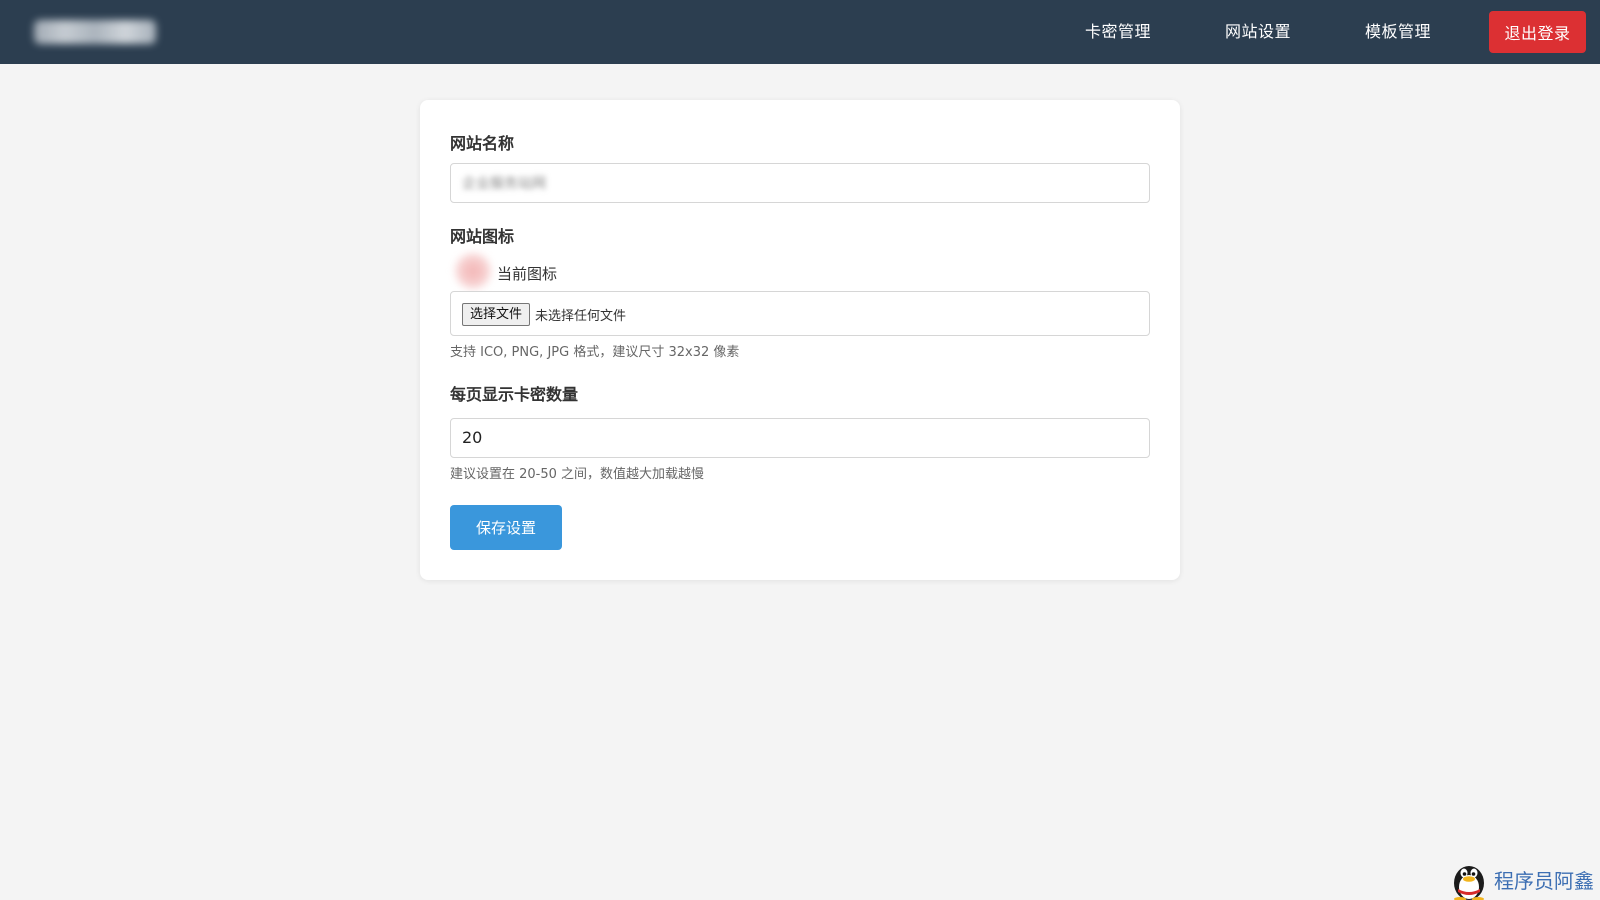  Describe the element at coordinates (1258, 32) in the screenshot. I see `nav-site-settings: 网站设置` at that location.